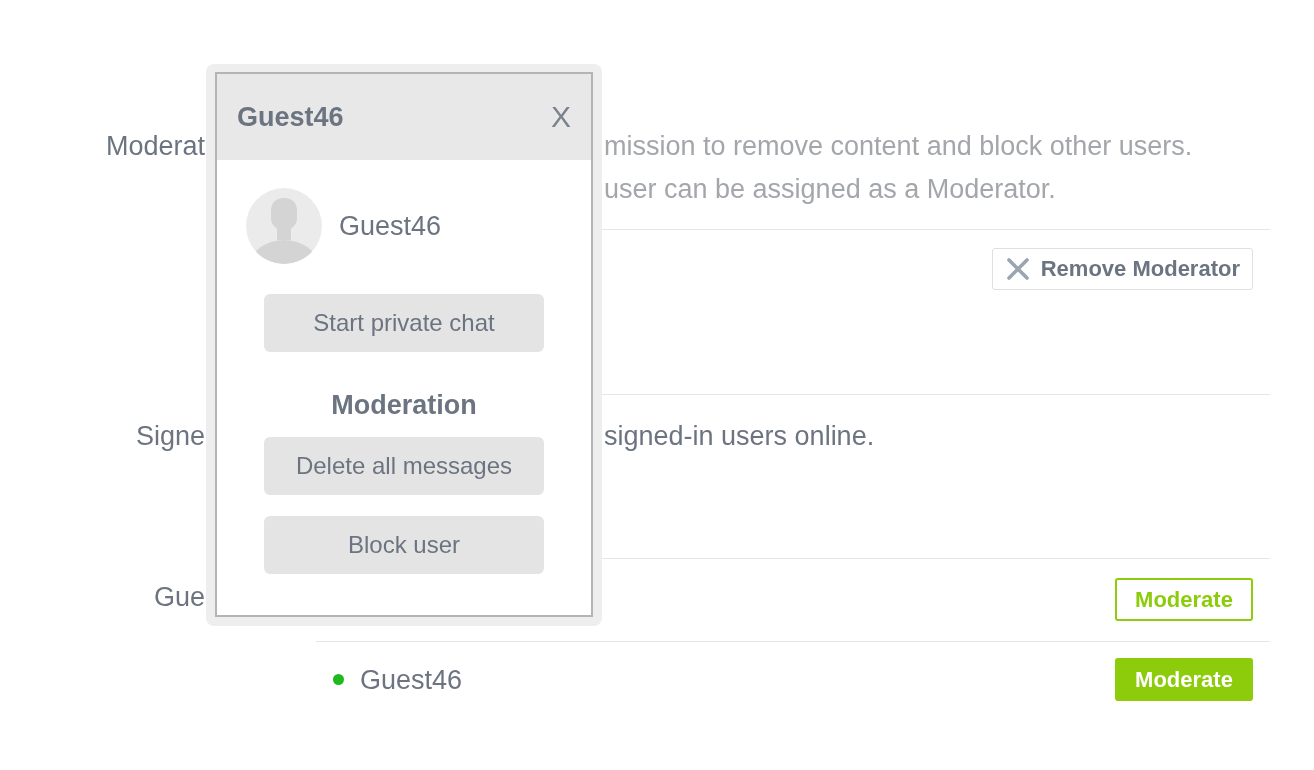  What do you see at coordinates (1122, 269) in the screenshot?
I see `remove-moderator-button: Remove Moderator` at bounding box center [1122, 269].